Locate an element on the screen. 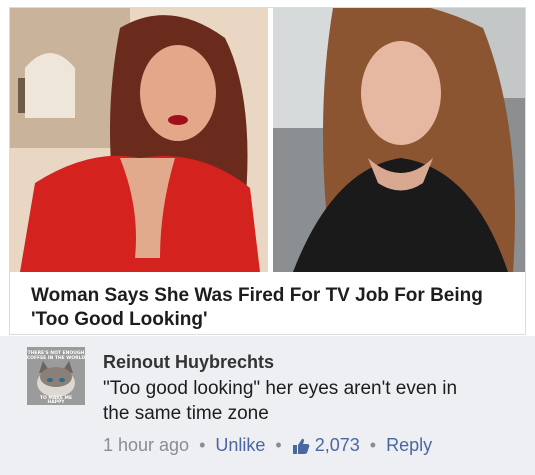 This screenshot has height=475, width=535. unlike-button: Unlike is located at coordinates (240, 445).